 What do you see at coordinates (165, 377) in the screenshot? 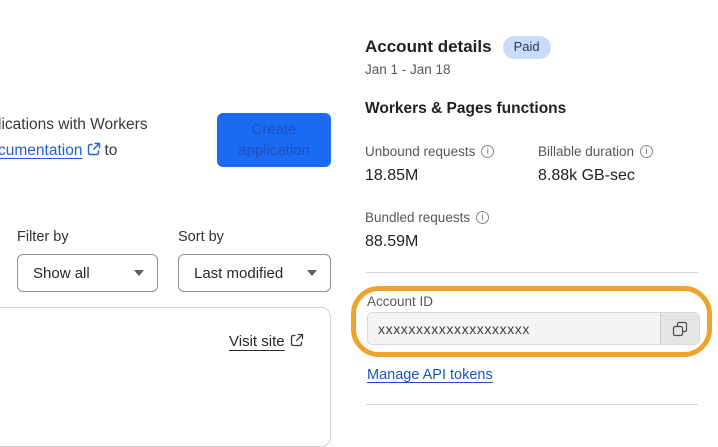
I see `project-card` at bounding box center [165, 377].